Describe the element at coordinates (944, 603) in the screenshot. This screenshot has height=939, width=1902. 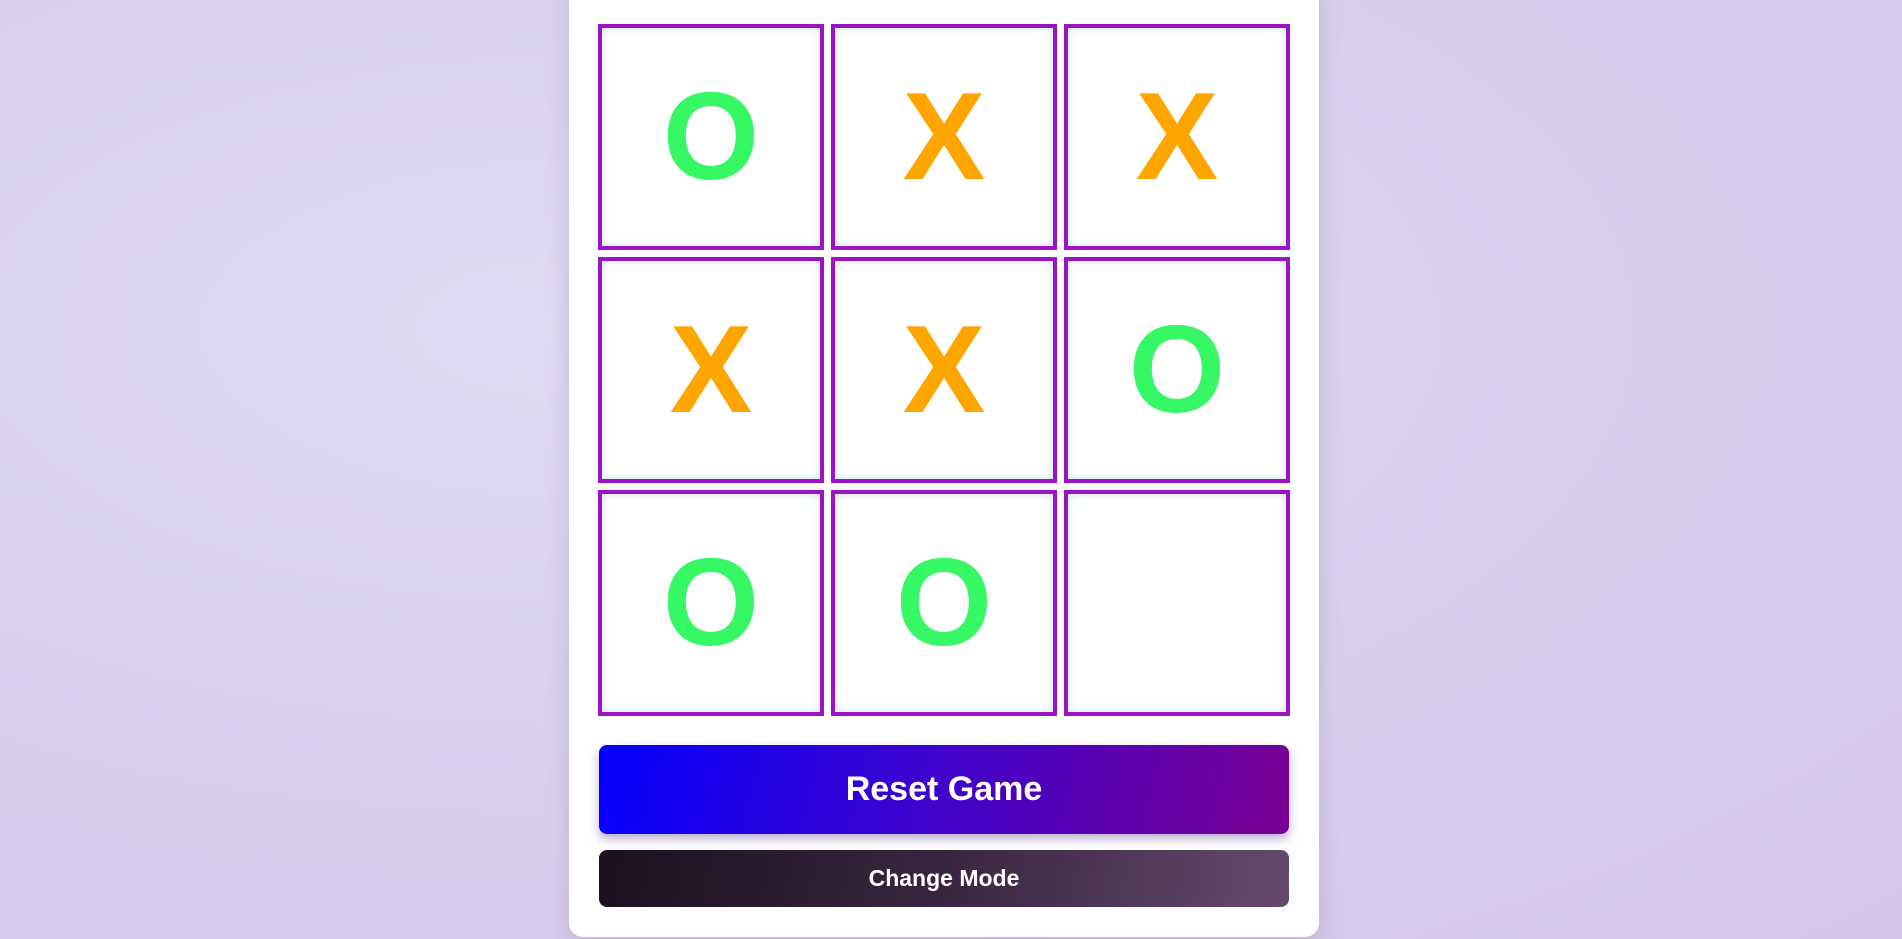
I see `board-cell-8: O` at that location.